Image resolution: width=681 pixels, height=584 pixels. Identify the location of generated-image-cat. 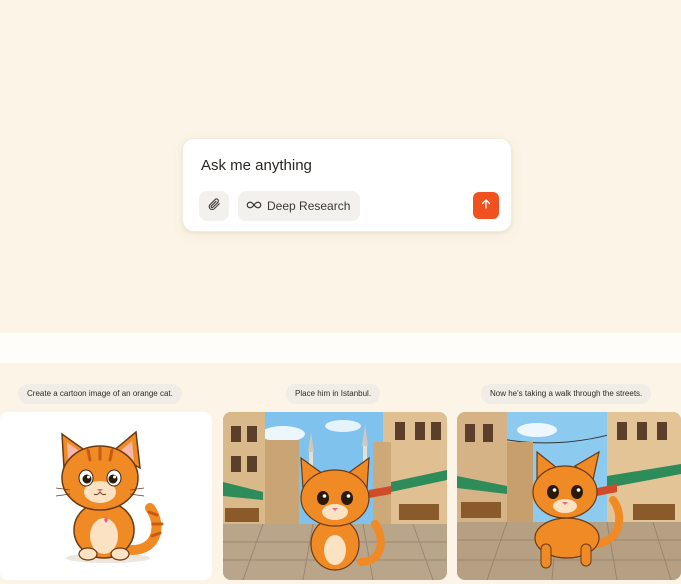
(106, 496).